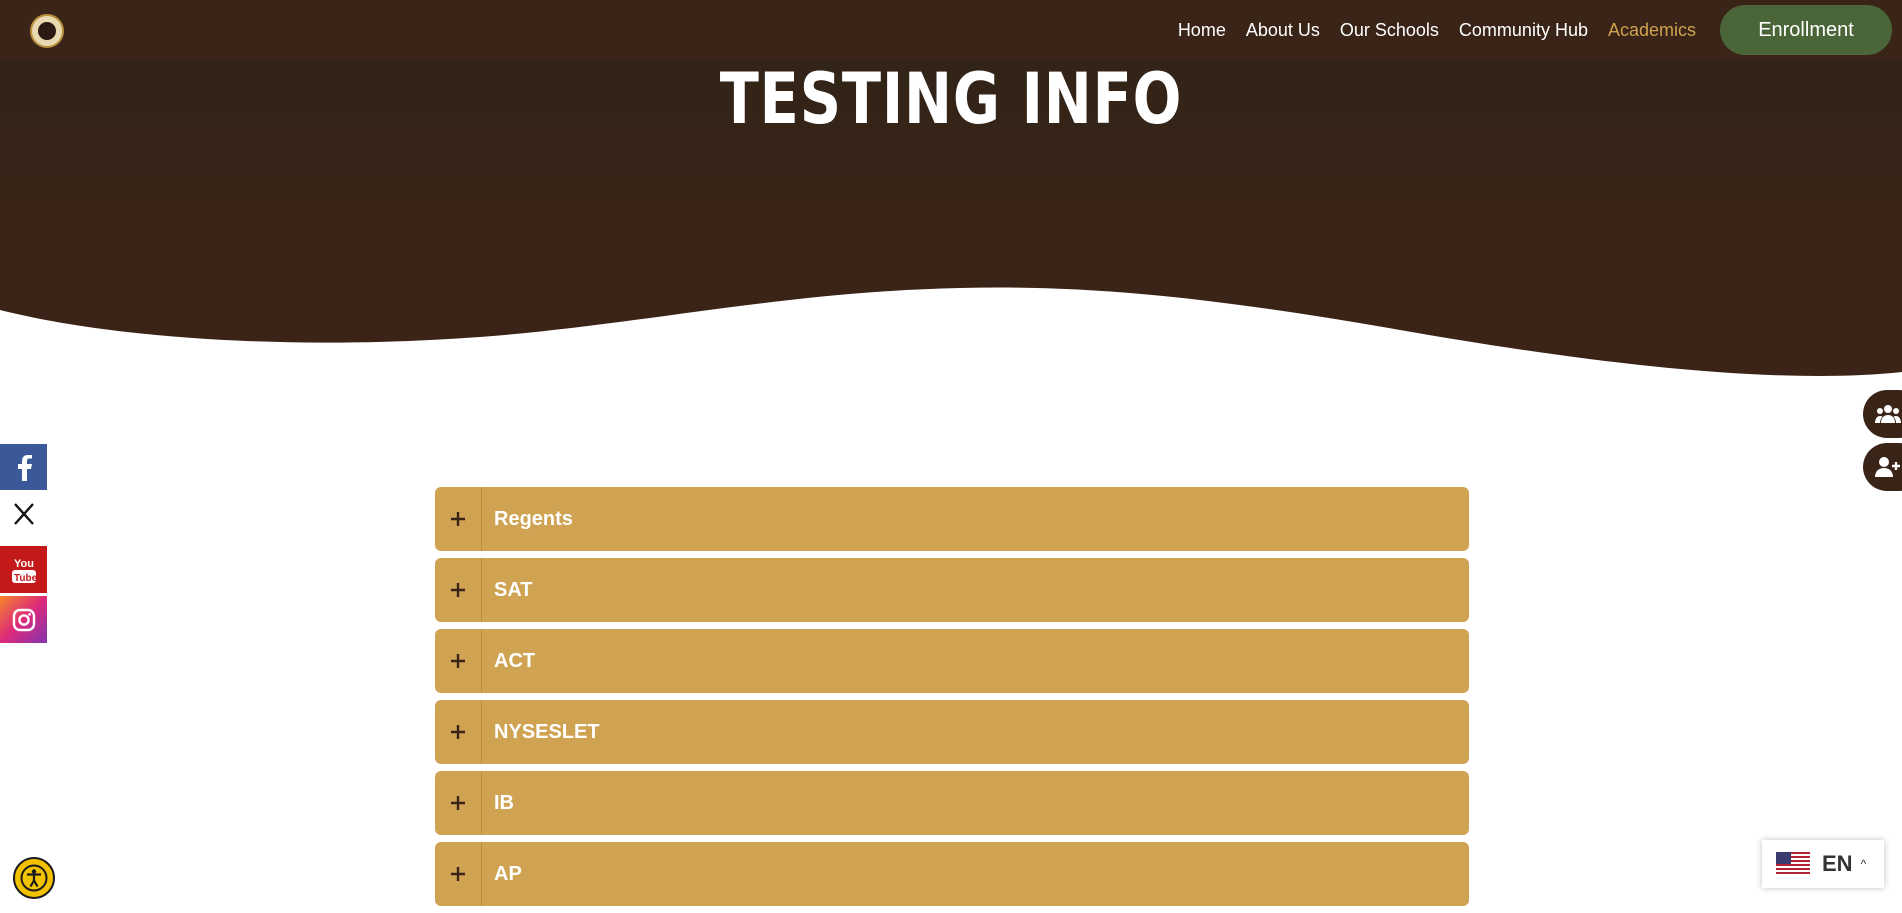 The image size is (1902, 913). Describe the element at coordinates (504, 802) in the screenshot. I see `accordion-title: IB` at that location.